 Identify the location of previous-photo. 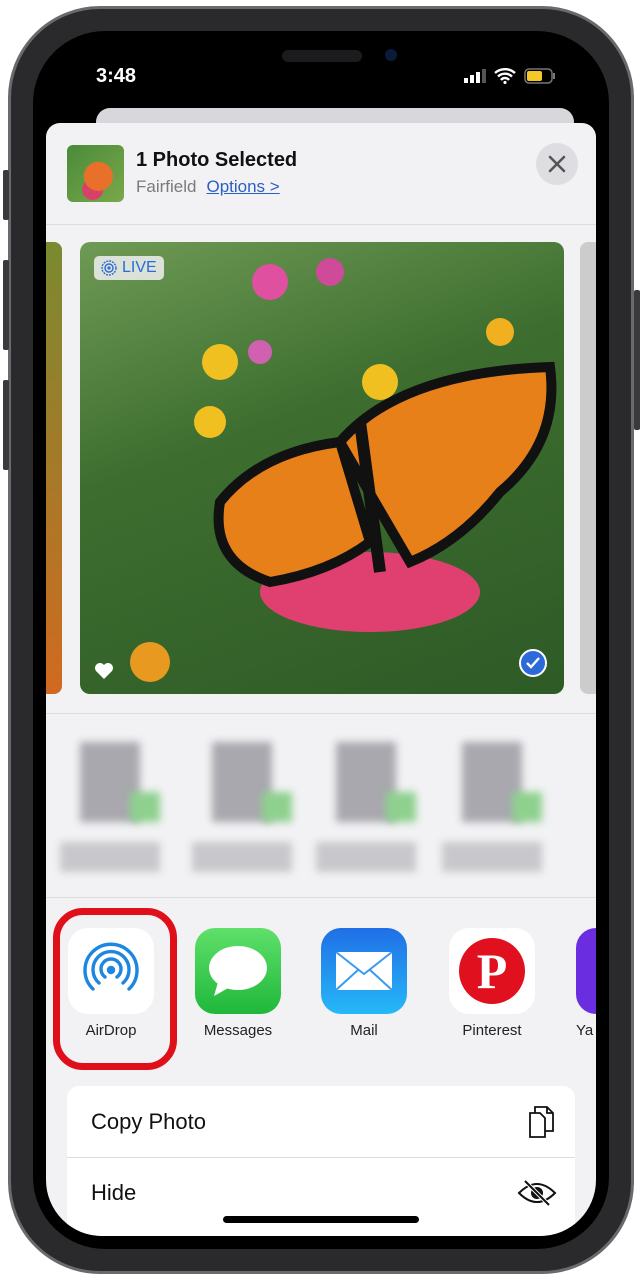
(54, 468).